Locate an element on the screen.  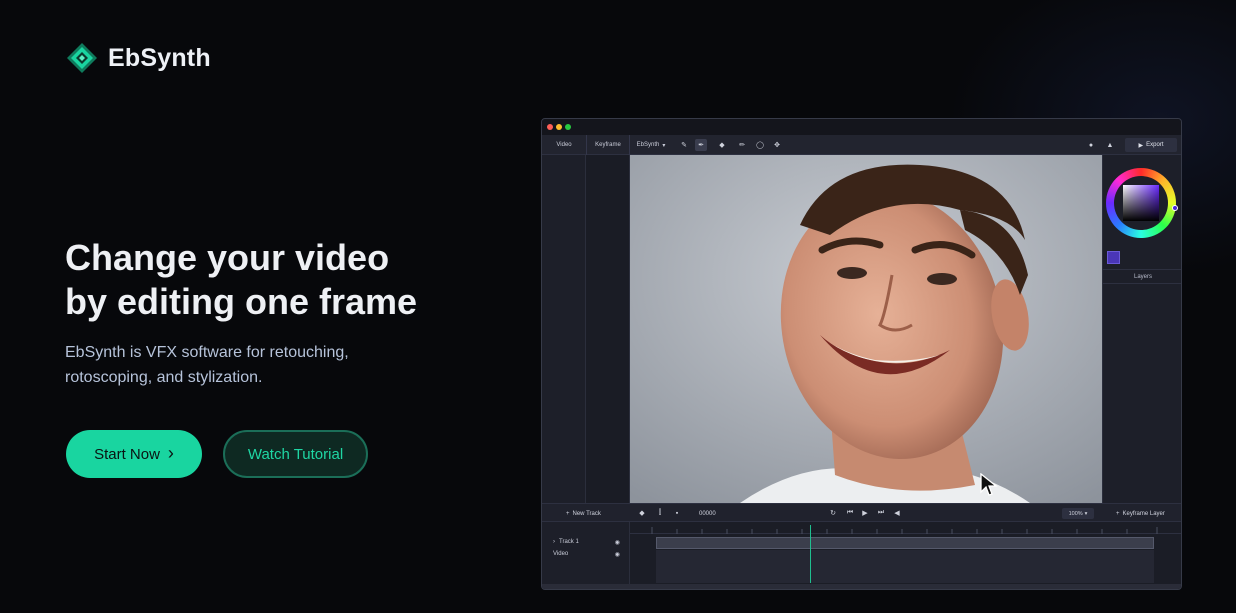
track-clip is located at coordinates (905, 543).